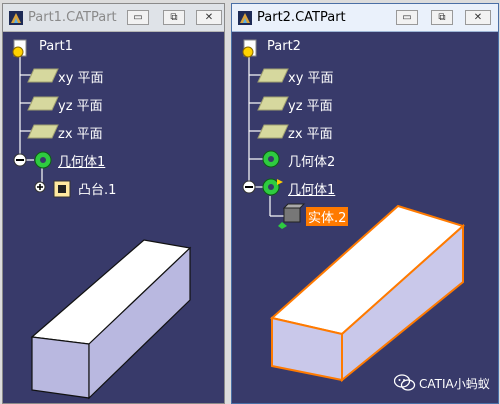 This screenshot has height=404, width=500. I want to click on tree-item-solid2-selected: 实体.2, so click(327, 216).